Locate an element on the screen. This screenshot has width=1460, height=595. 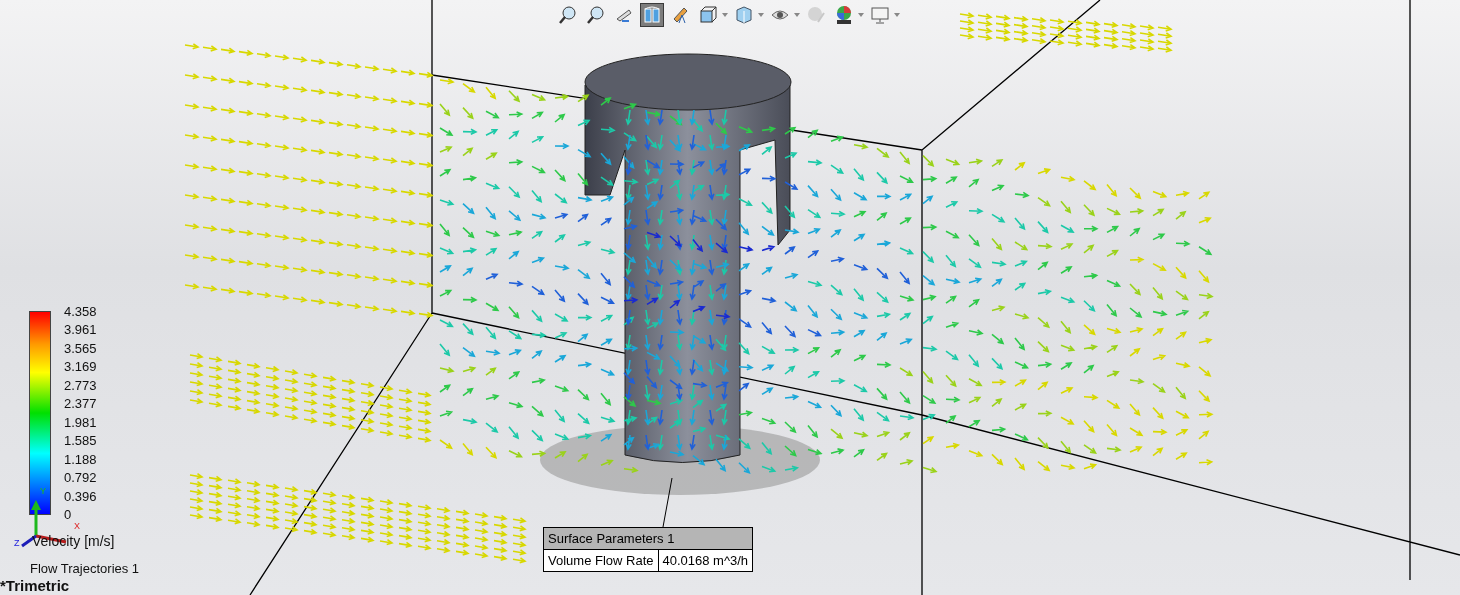
scale-value: 2.773 is located at coordinates (80, 385).